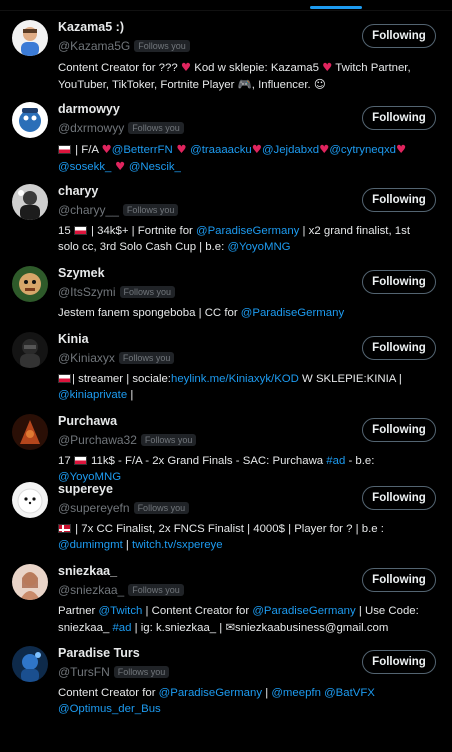  I want to click on bio-text: 17, so click(66, 461).